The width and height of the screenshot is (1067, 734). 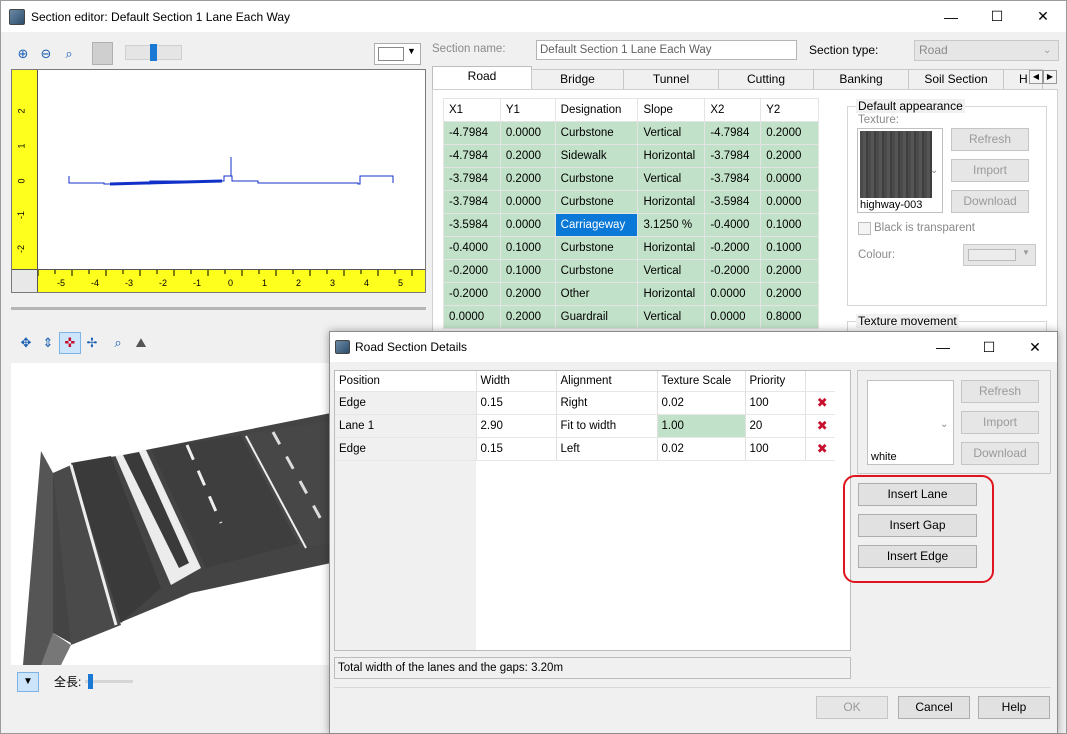 I want to click on ok-button: OK, so click(x=852, y=707).